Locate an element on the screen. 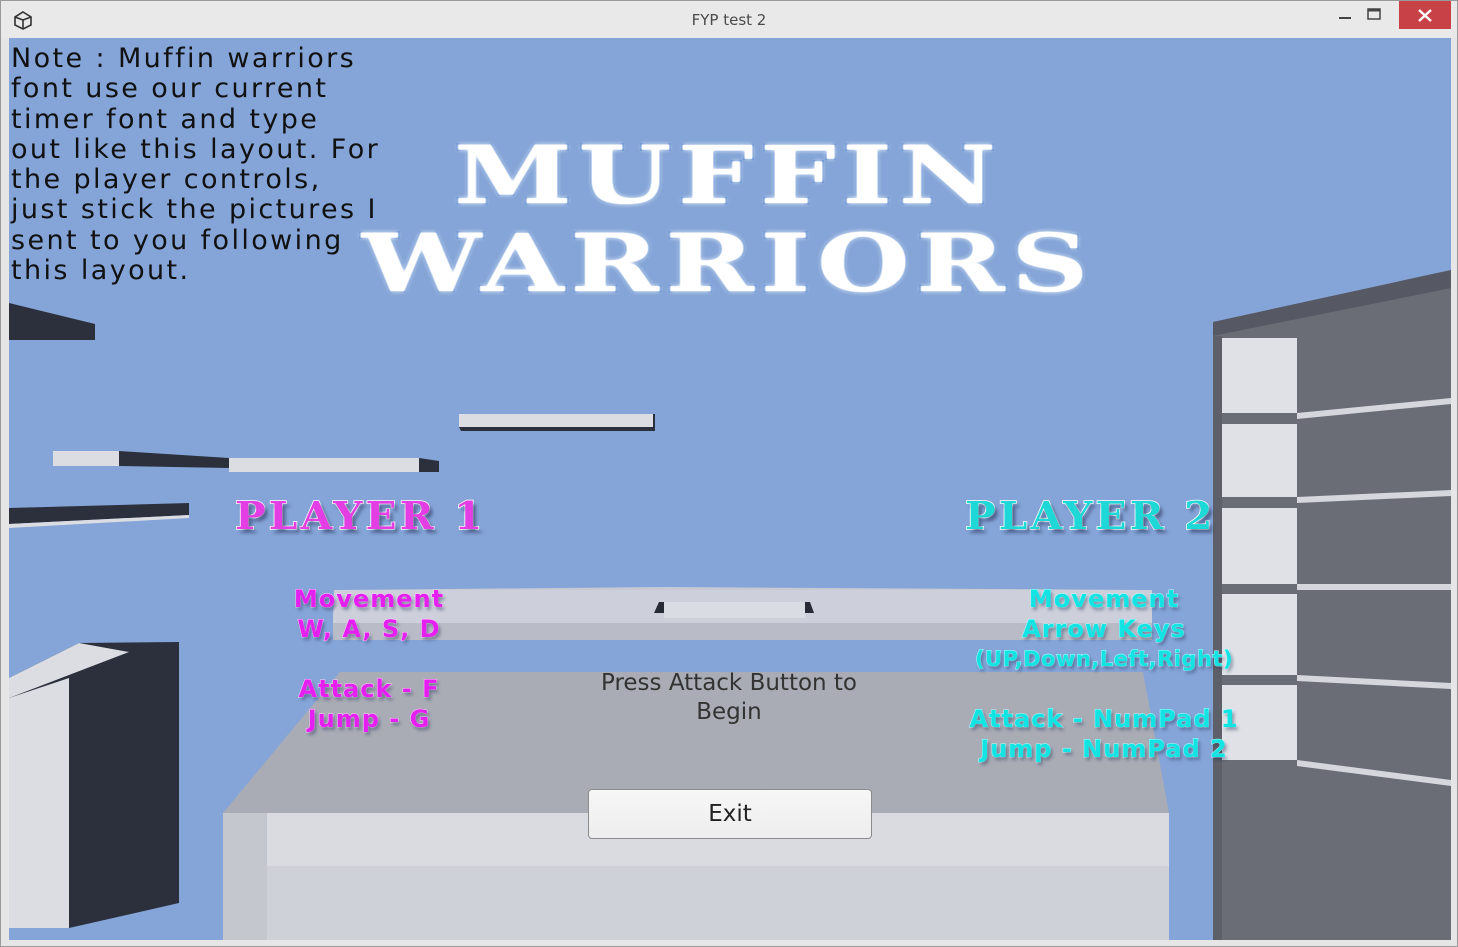 This screenshot has width=1458, height=947. player1-movement-keys: W, A, S, D is located at coordinates (369, 629).